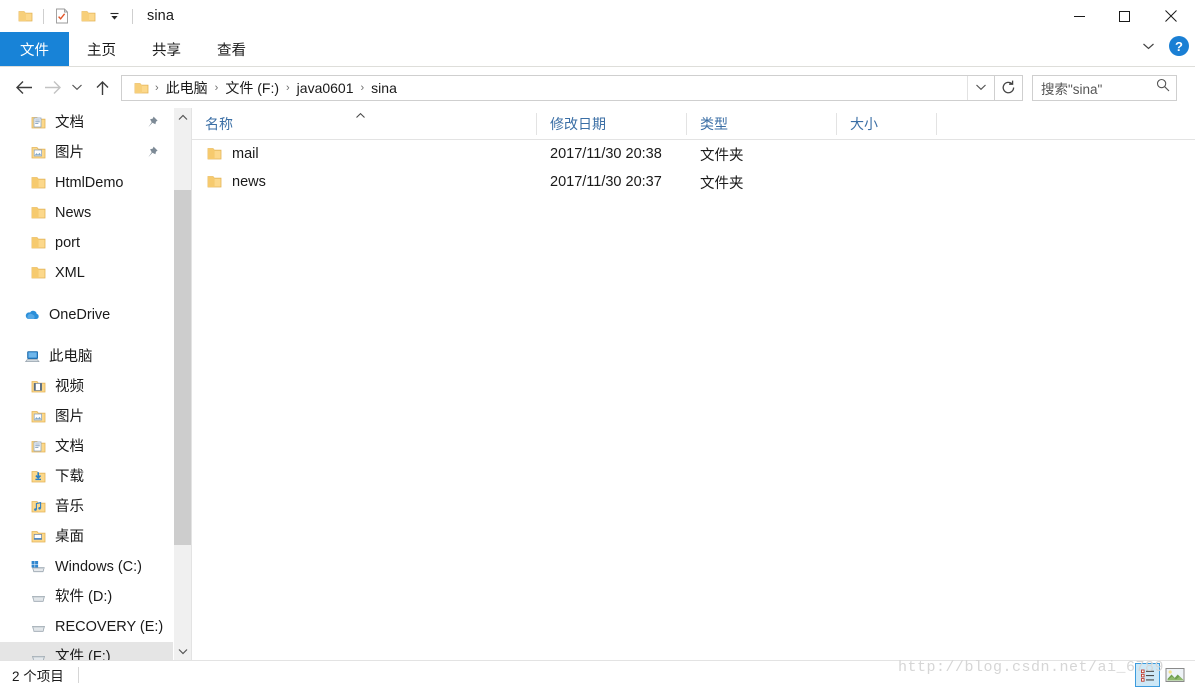 Image resolution: width=1195 pixels, height=689 pixels. What do you see at coordinates (69, 446) in the screenshot?
I see `sidebar-item-label: 文档` at bounding box center [69, 446].